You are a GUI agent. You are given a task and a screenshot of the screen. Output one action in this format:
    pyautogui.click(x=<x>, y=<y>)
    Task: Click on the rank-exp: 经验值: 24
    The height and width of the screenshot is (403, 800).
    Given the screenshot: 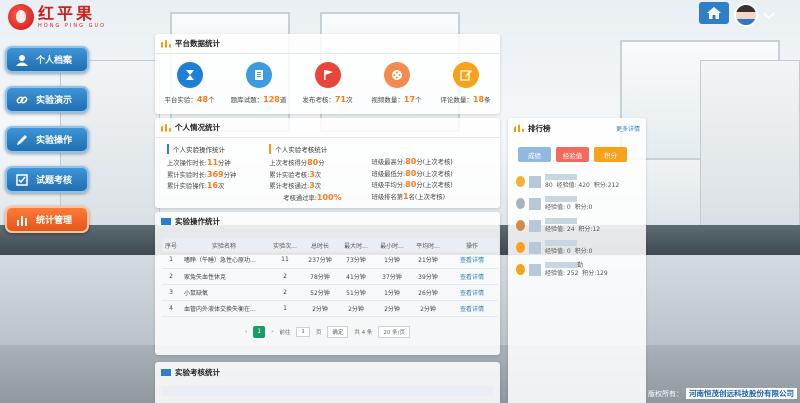 What is the action you would take?
    pyautogui.click(x=560, y=229)
    